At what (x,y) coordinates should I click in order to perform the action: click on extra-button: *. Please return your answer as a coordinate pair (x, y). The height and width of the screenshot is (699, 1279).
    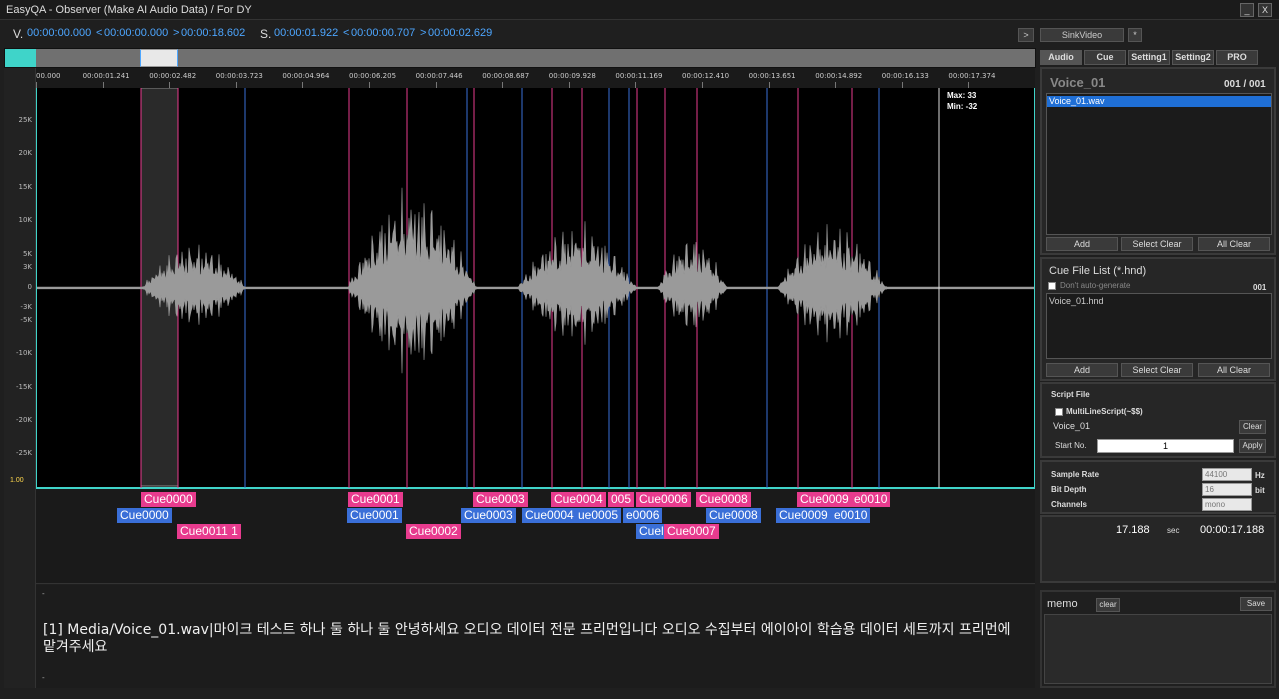
    Looking at the image, I should click on (1135, 35).